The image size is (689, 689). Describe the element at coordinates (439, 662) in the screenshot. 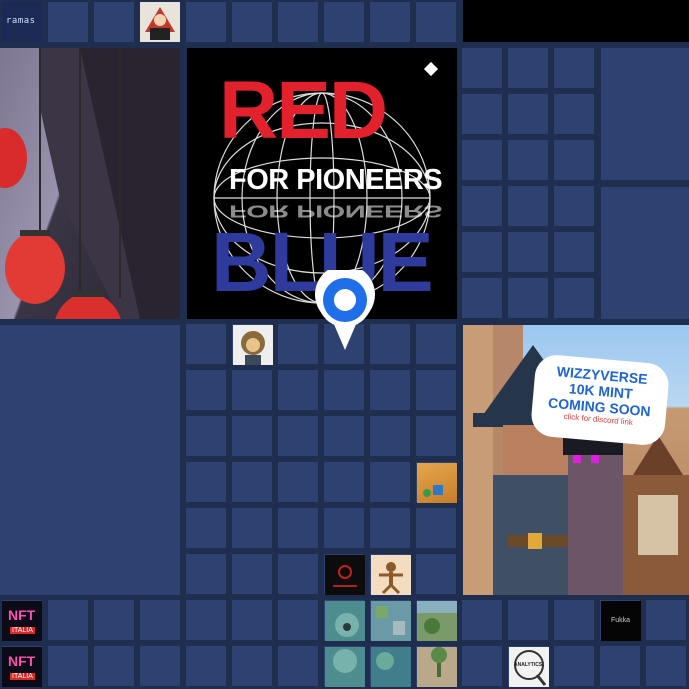

I see `garden-photo-icon` at that location.